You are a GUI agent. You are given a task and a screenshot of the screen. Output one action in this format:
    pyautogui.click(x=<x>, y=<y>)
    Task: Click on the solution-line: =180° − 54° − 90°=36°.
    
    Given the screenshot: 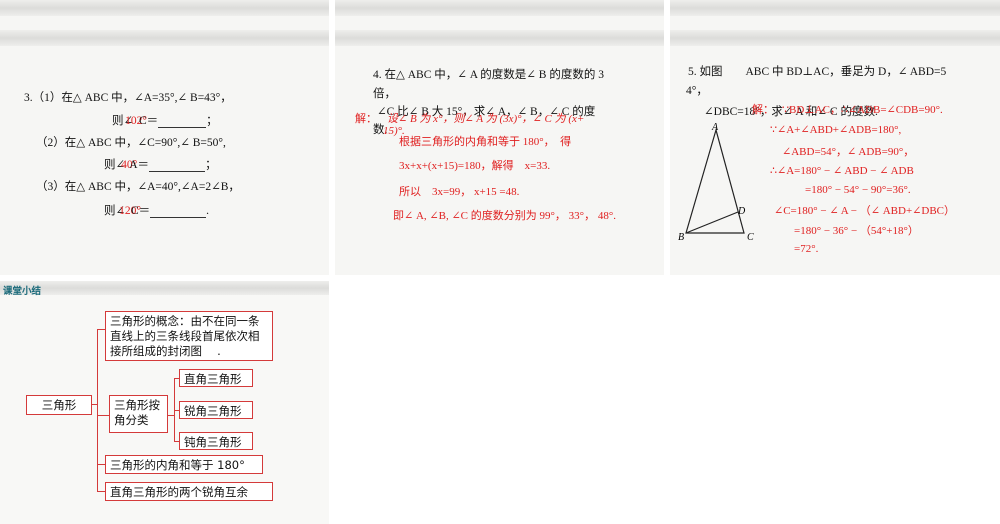 What is the action you would take?
    pyautogui.click(x=858, y=190)
    